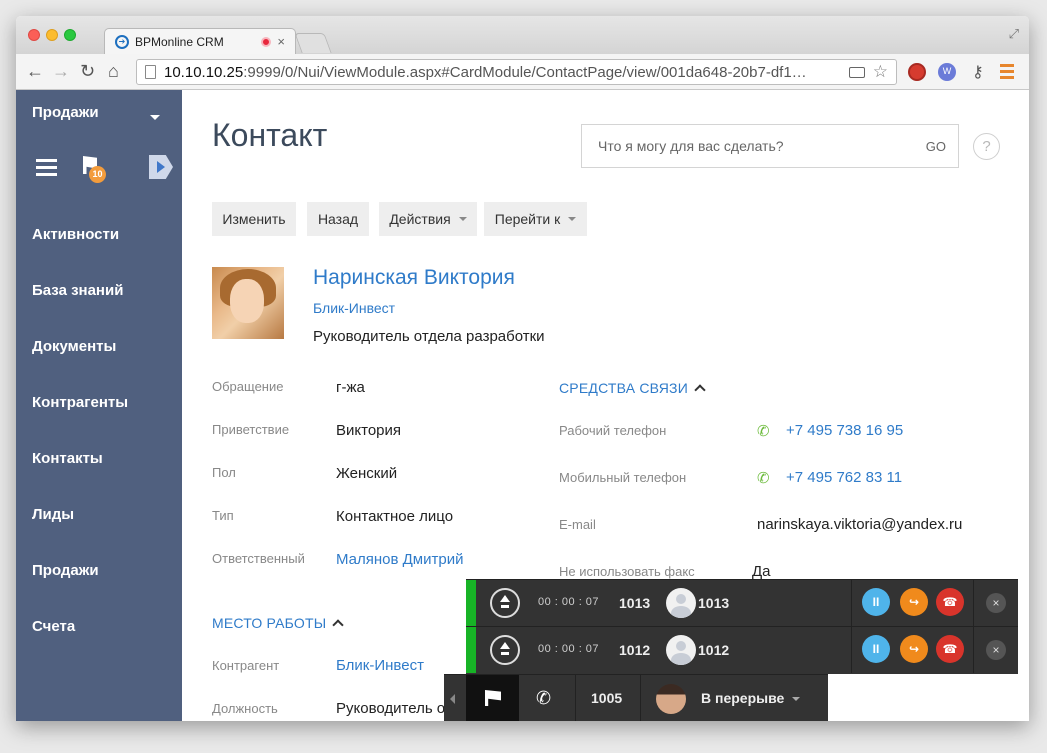 The width and height of the screenshot is (1047, 753). I want to click on reload-icon: ↻, so click(87, 71).